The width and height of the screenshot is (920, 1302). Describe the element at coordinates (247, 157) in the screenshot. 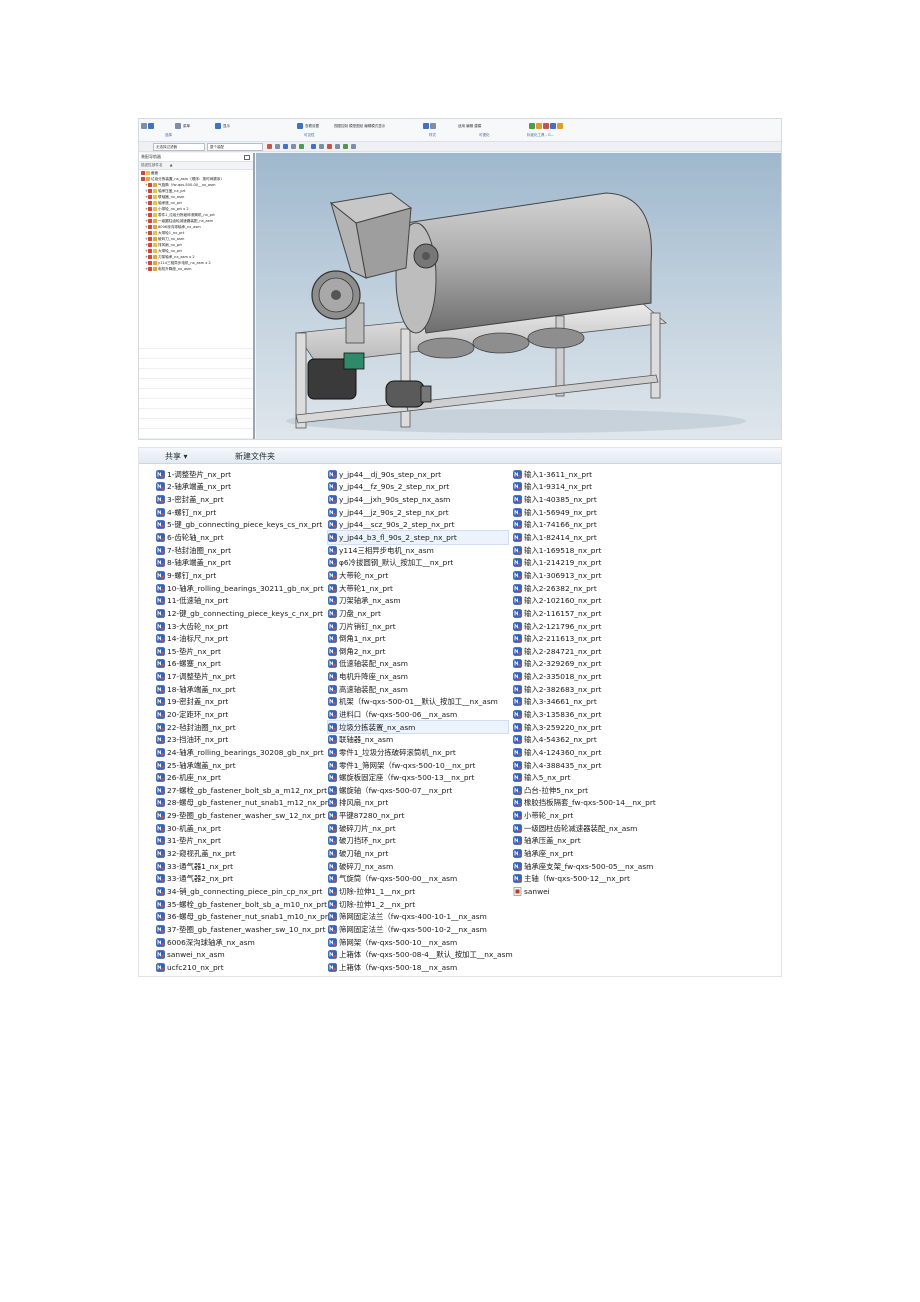

I see `restore-icon` at that location.